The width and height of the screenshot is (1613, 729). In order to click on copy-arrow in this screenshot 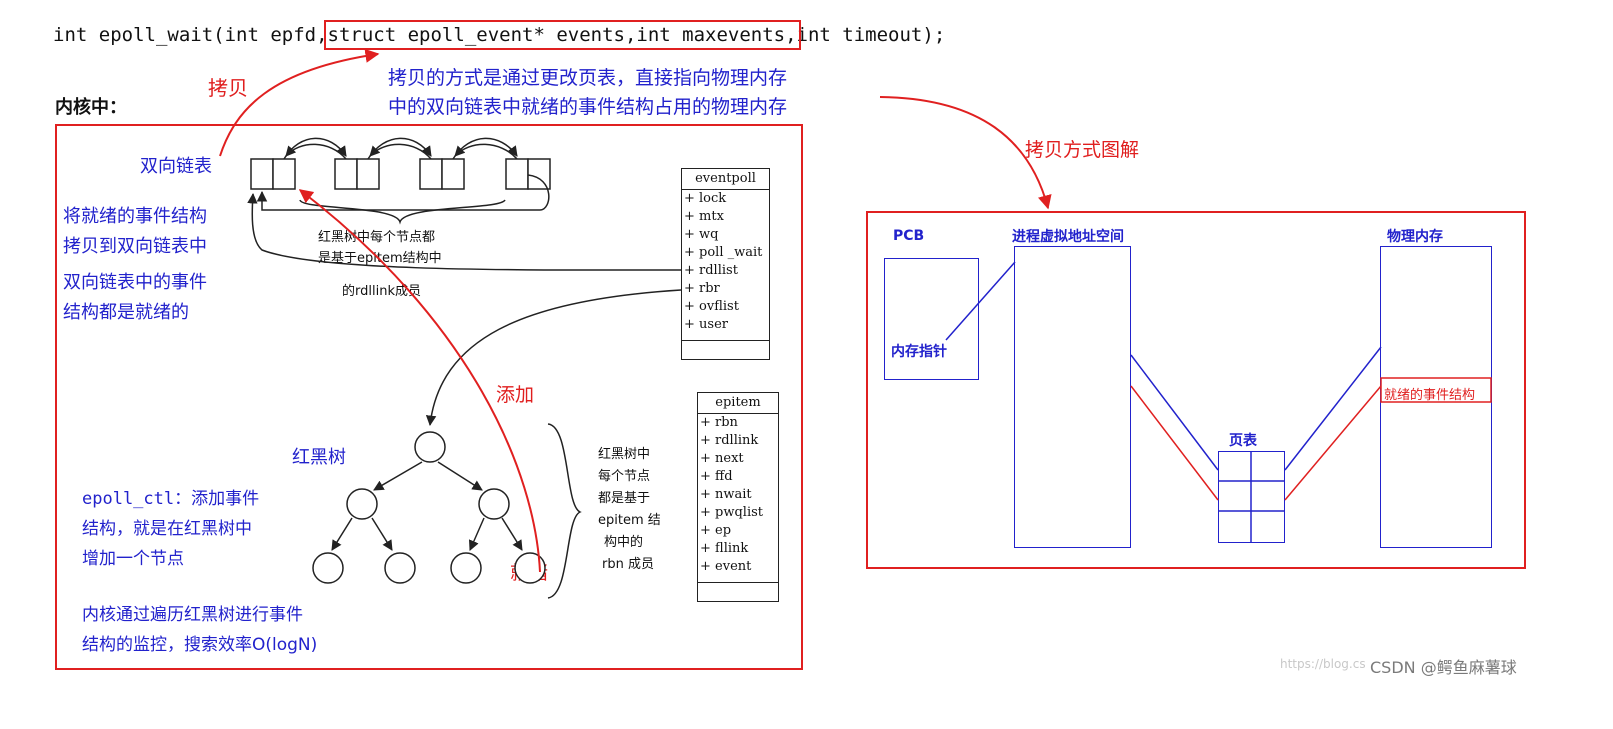, I will do `click(299, 102)`.